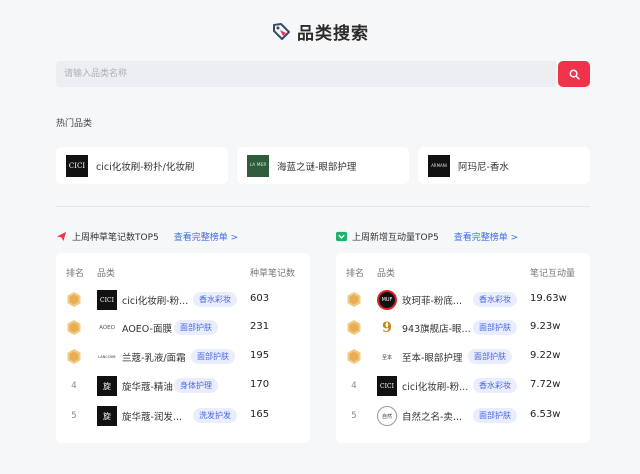 This screenshot has width=640, height=474. What do you see at coordinates (341, 236) in the screenshot?
I see `chevron-down-icon` at bounding box center [341, 236].